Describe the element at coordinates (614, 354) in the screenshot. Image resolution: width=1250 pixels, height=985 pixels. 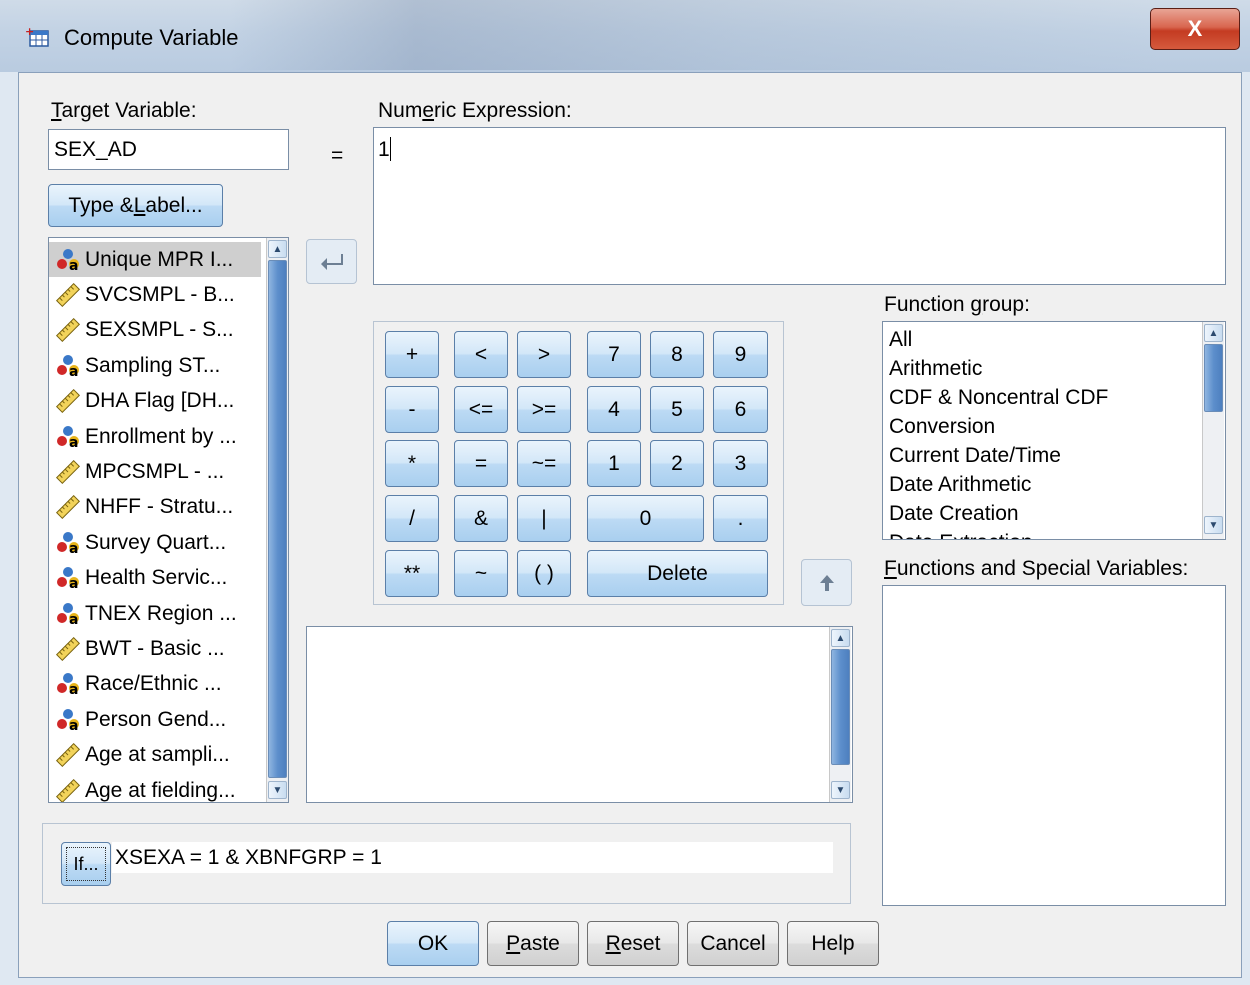
I see `keypad-k7-button: 7` at that location.